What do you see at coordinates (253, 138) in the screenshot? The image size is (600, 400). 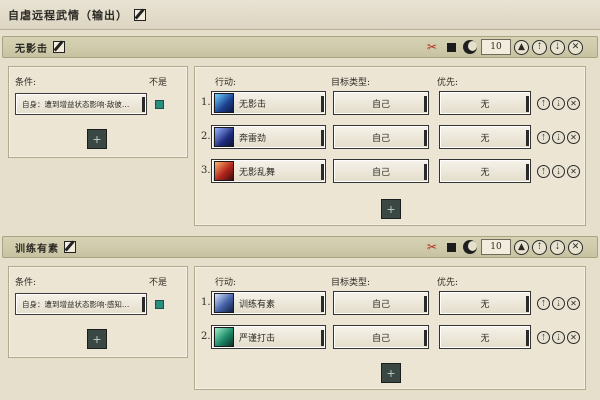 I see `skill-name: 奔雷劲` at bounding box center [253, 138].